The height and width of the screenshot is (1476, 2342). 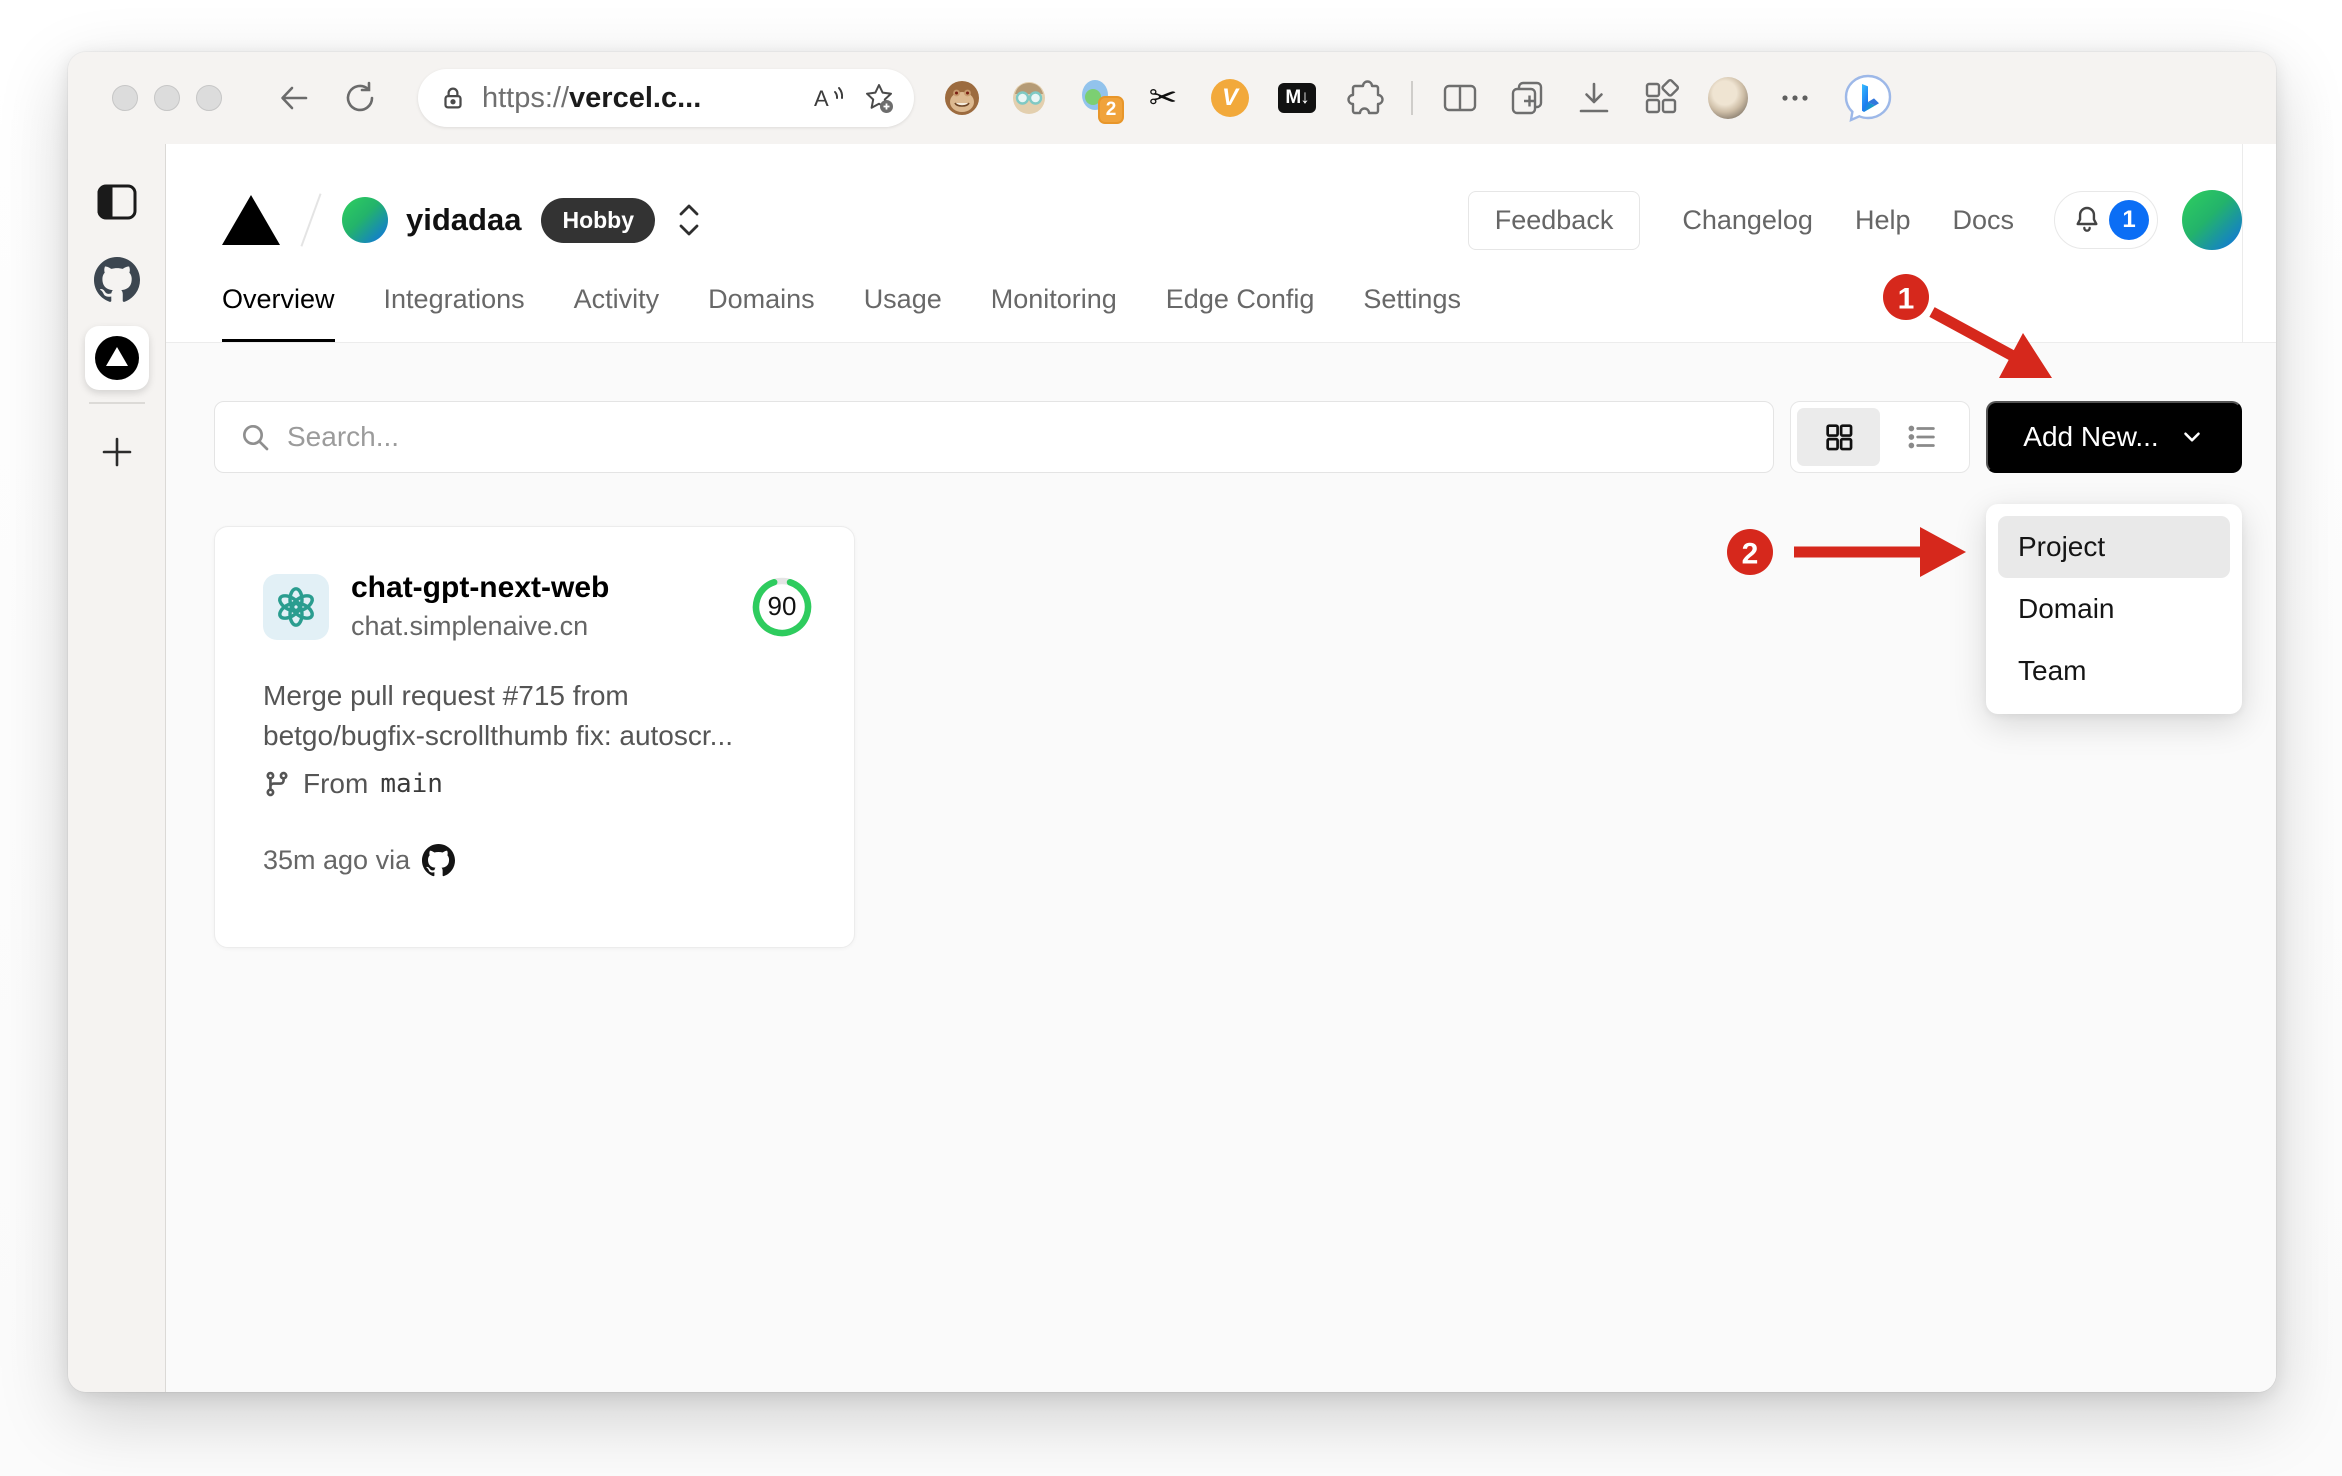 I want to click on openai-logo-icon, so click(x=296, y=606).